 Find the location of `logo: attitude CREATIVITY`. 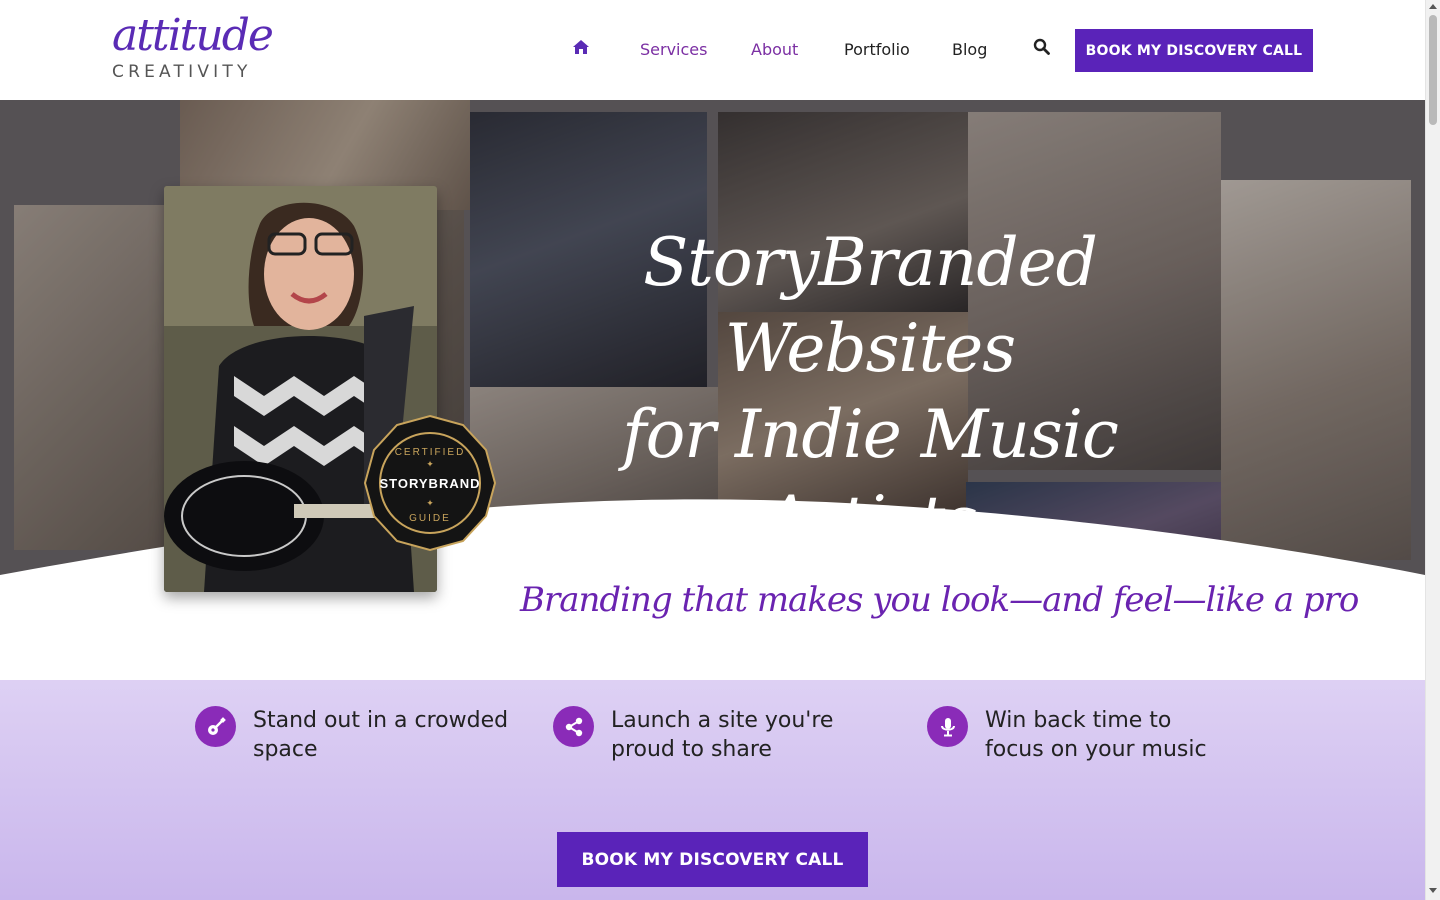

logo: attitude CREATIVITY is located at coordinates (193, 48).